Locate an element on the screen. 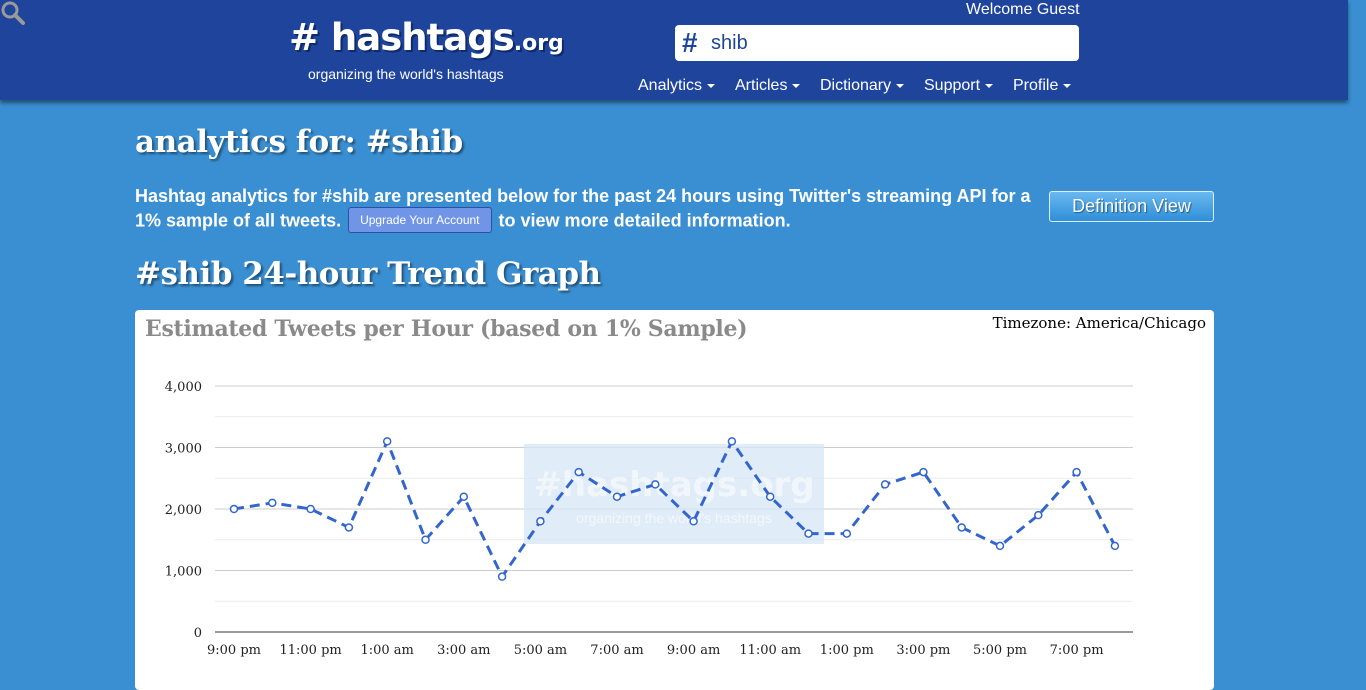 This screenshot has height=690, width=1366. x-tick-label: 1:00 am is located at coordinates (386, 650).